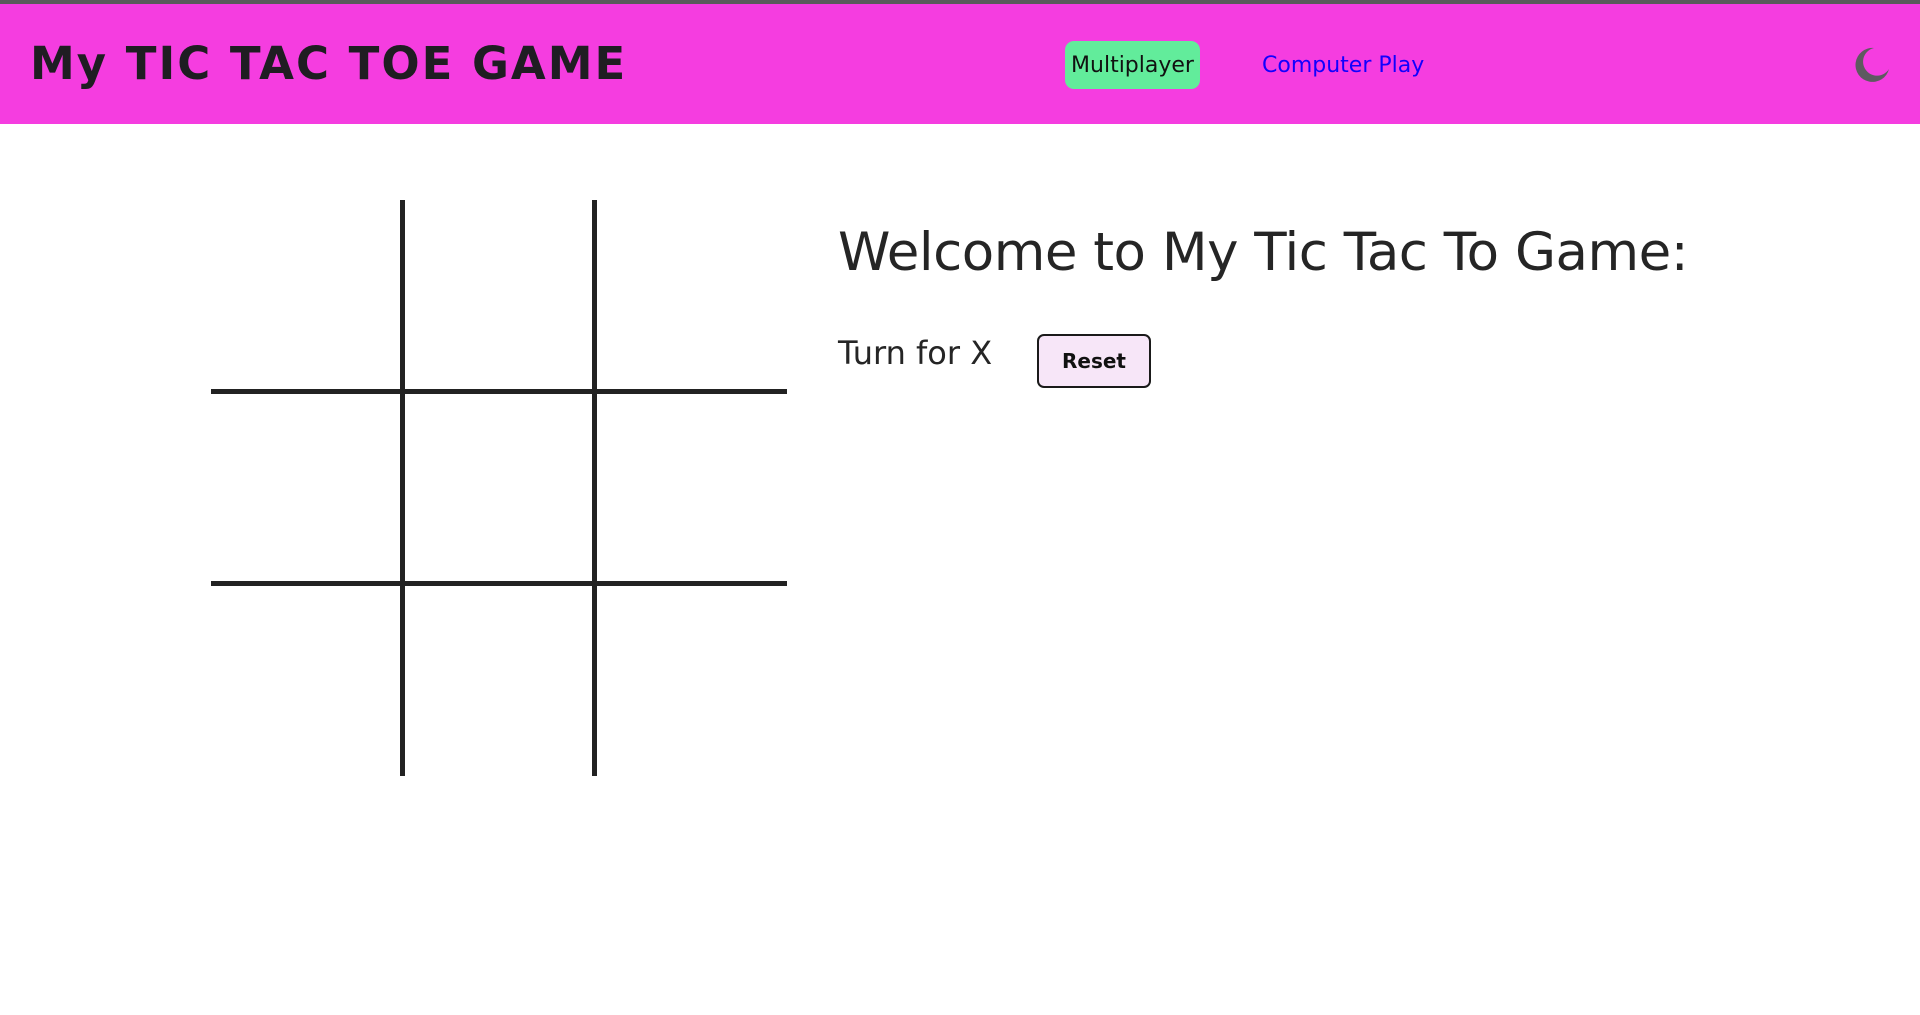 The height and width of the screenshot is (1015, 1920). Describe the element at coordinates (915, 353) in the screenshot. I see `turn-indicator: Turn for X` at that location.